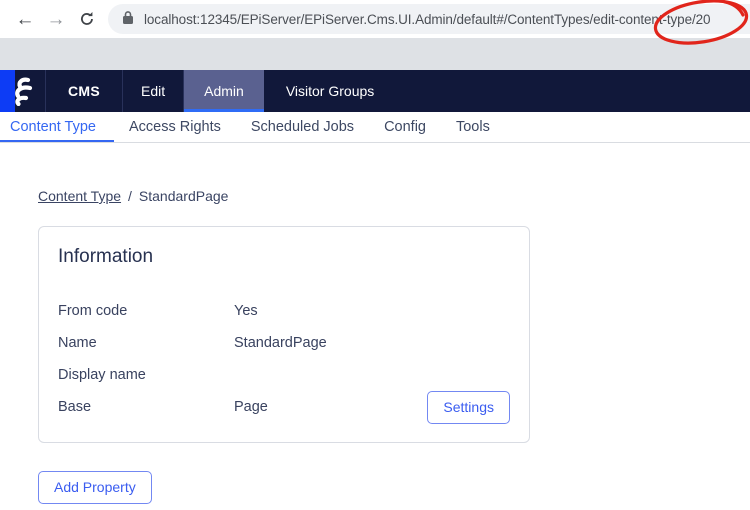  Describe the element at coordinates (284, 311) in the screenshot. I see `info-row-from-code: From code Yes` at that location.